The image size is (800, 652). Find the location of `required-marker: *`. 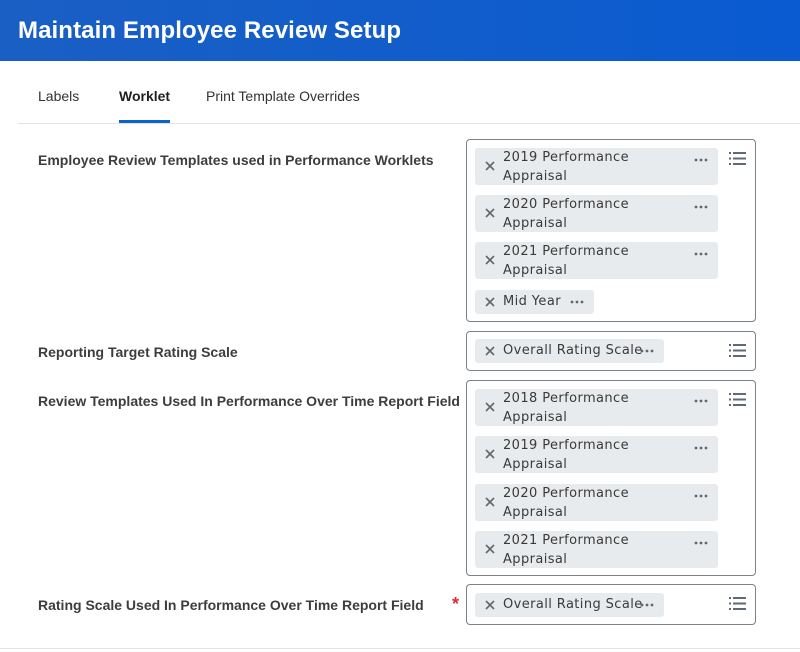

required-marker: * is located at coordinates (456, 604).